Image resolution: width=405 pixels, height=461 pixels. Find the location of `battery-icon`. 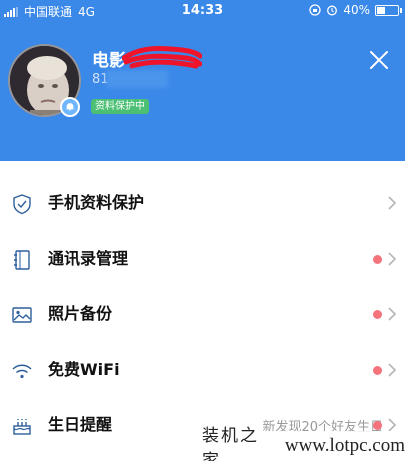

battery-icon is located at coordinates (388, 10).